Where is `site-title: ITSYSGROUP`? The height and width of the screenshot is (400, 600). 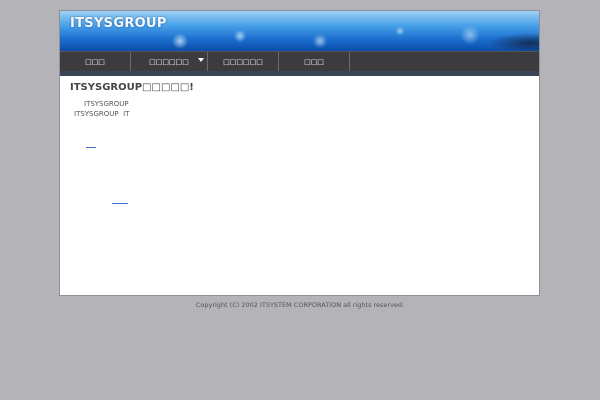
site-title: ITSYSGROUP is located at coordinates (118, 23).